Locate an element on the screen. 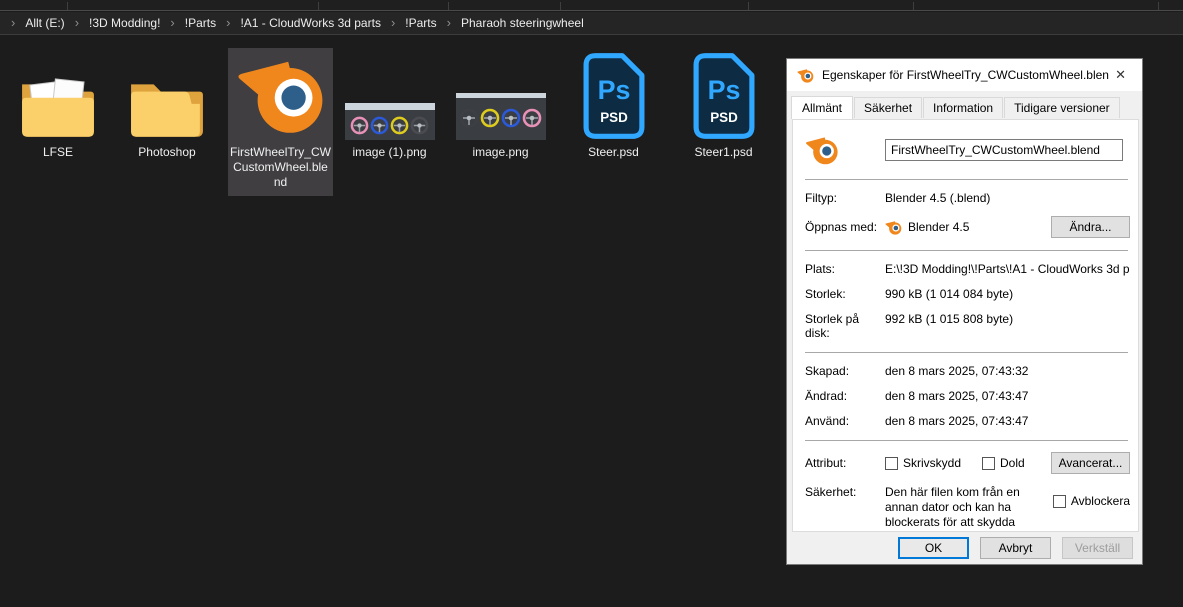  file-item-lfse: LFSE is located at coordinates (58, 122).